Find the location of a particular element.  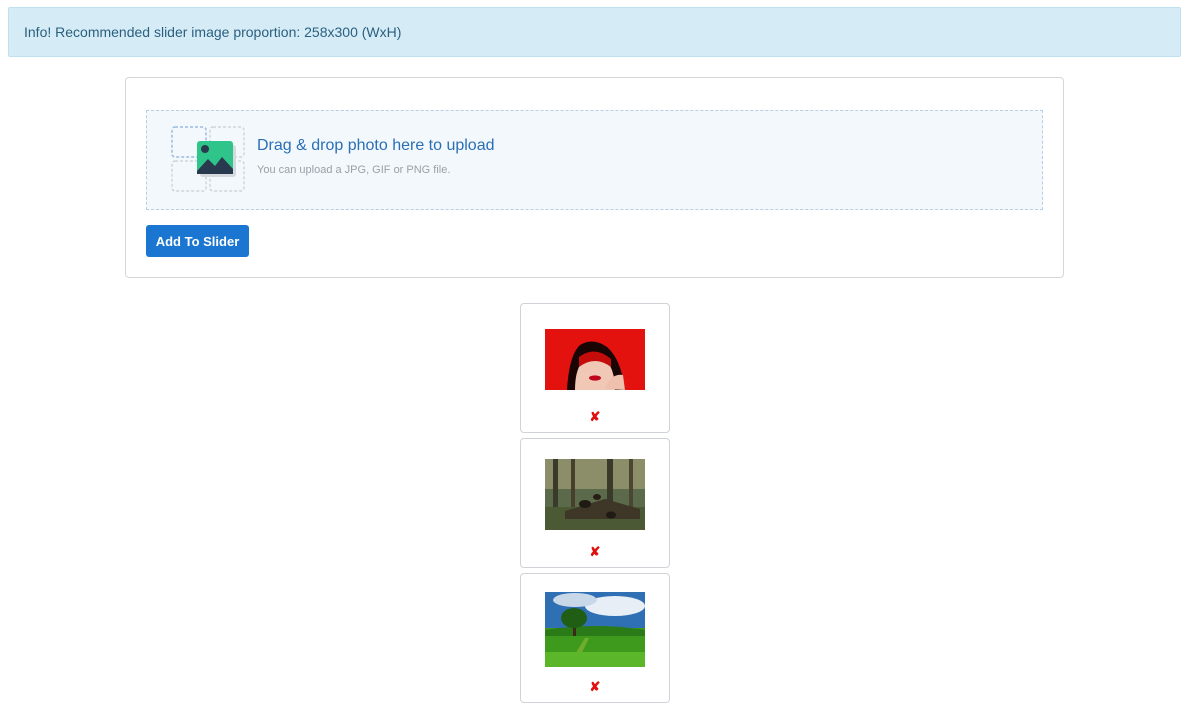

add-to-slider-button: Add To Slider is located at coordinates (197, 241).